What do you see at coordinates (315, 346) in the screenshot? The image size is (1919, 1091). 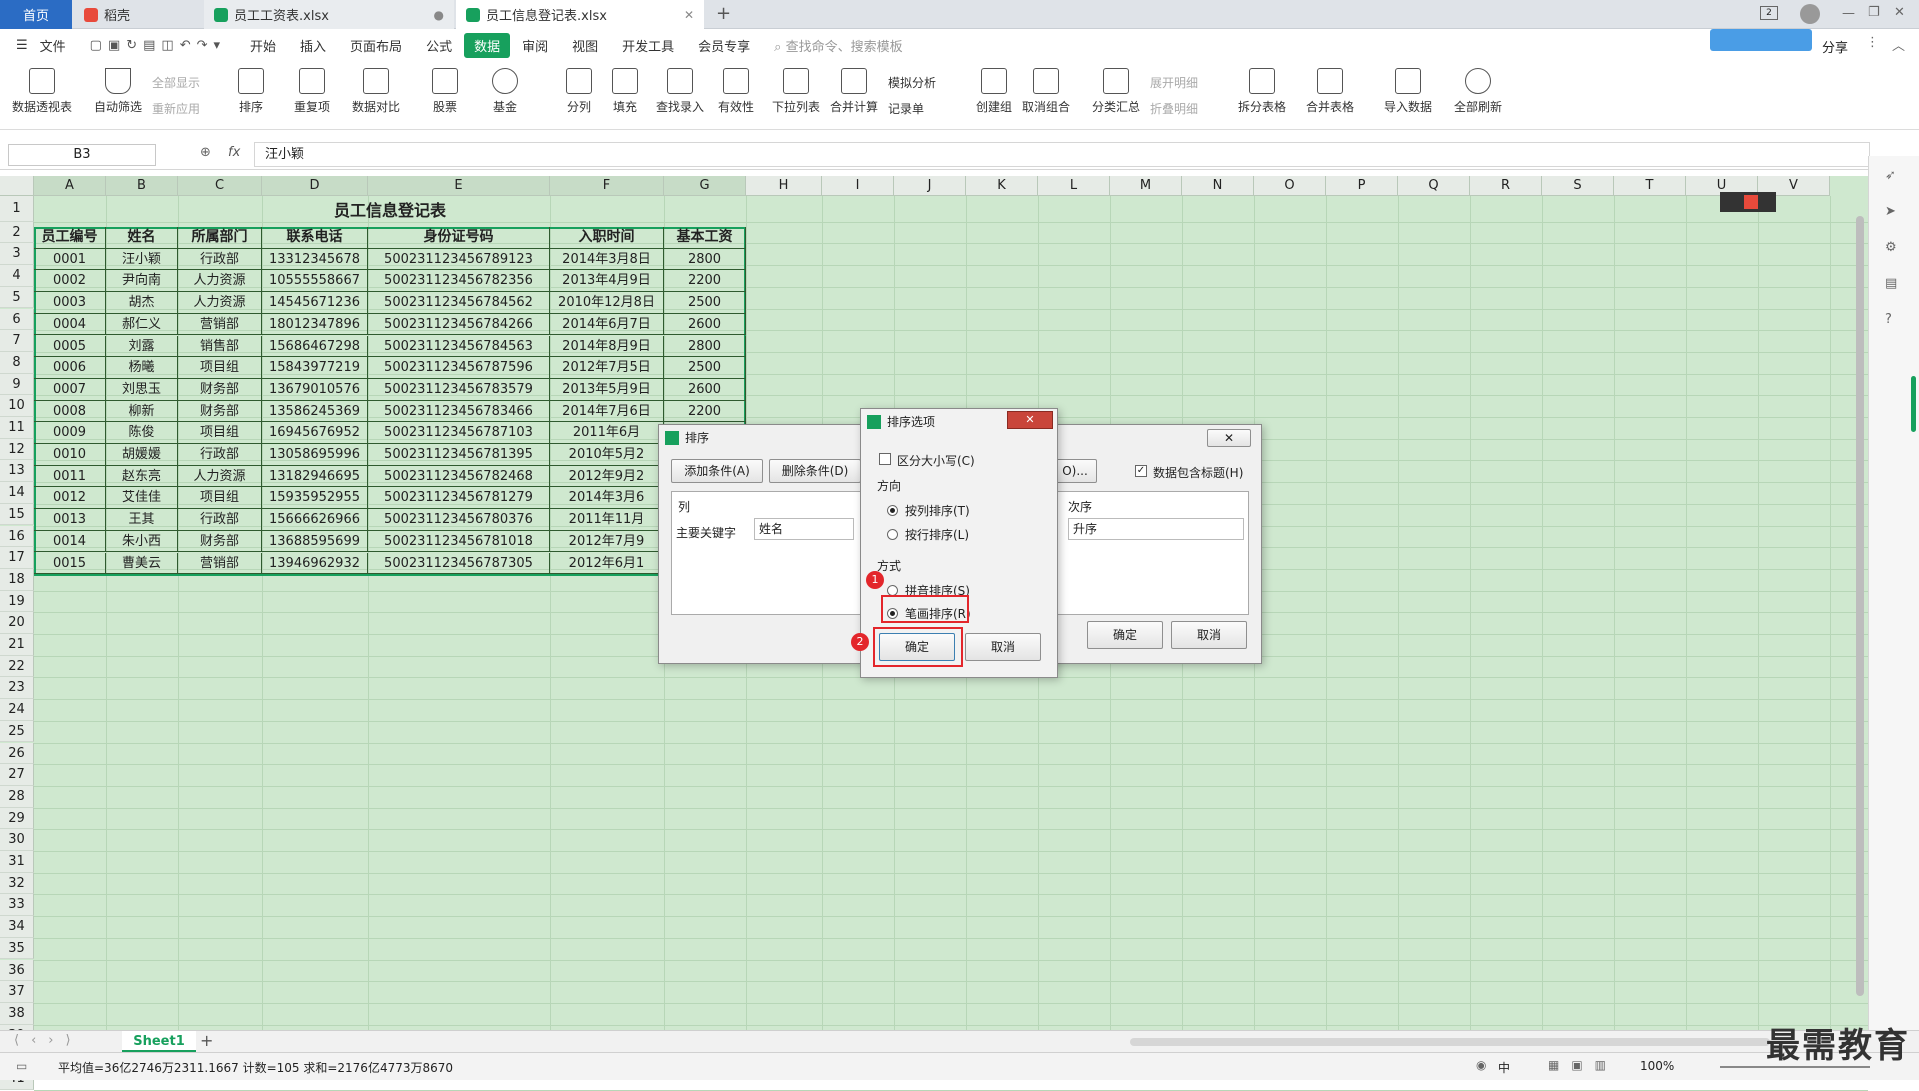 I see `table-cell: 15686467298` at bounding box center [315, 346].